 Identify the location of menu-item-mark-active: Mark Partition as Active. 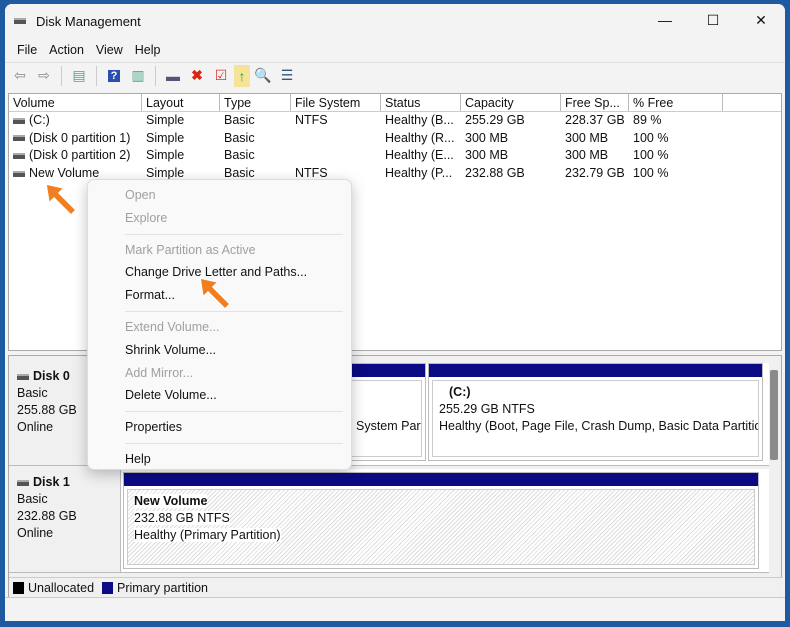
(219, 250).